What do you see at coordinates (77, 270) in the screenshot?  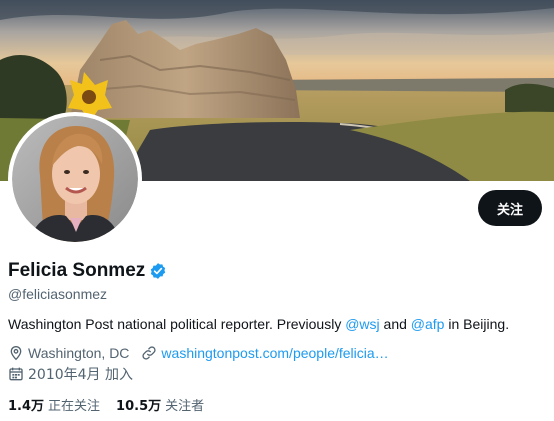 I see `profile-name: Felicia Sonmez` at bounding box center [77, 270].